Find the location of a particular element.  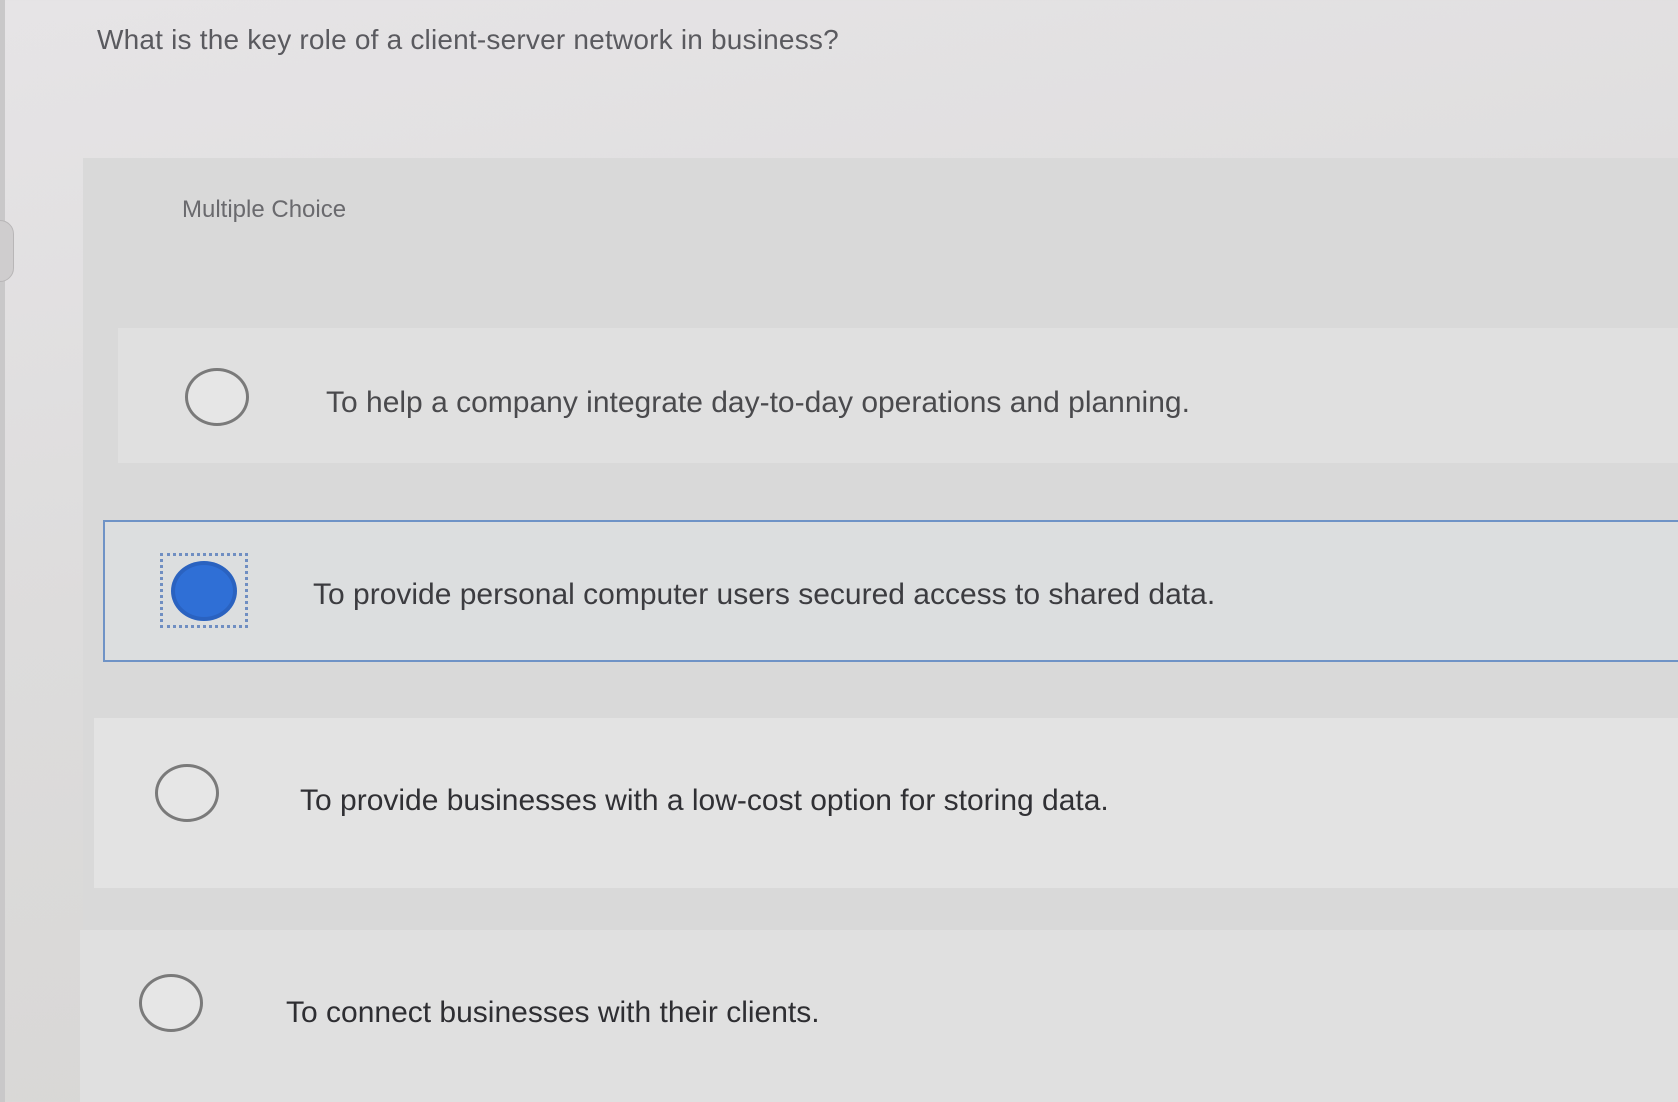

window-left-edge is located at coordinates (2, 551).